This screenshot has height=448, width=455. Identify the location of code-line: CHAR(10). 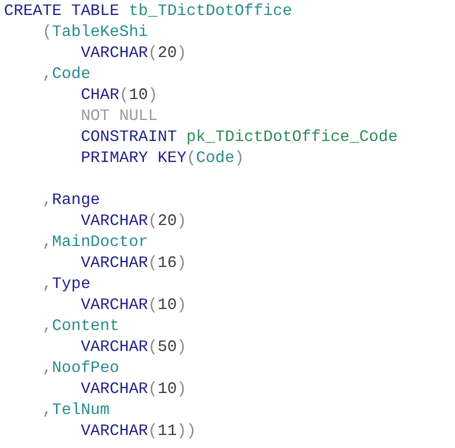
(119, 95).